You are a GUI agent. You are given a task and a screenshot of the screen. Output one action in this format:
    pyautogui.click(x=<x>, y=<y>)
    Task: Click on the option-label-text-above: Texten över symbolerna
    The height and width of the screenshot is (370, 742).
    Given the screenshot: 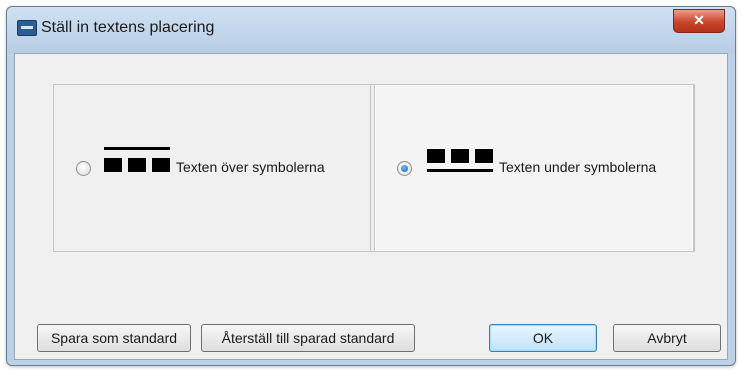 What is the action you would take?
    pyautogui.click(x=250, y=167)
    